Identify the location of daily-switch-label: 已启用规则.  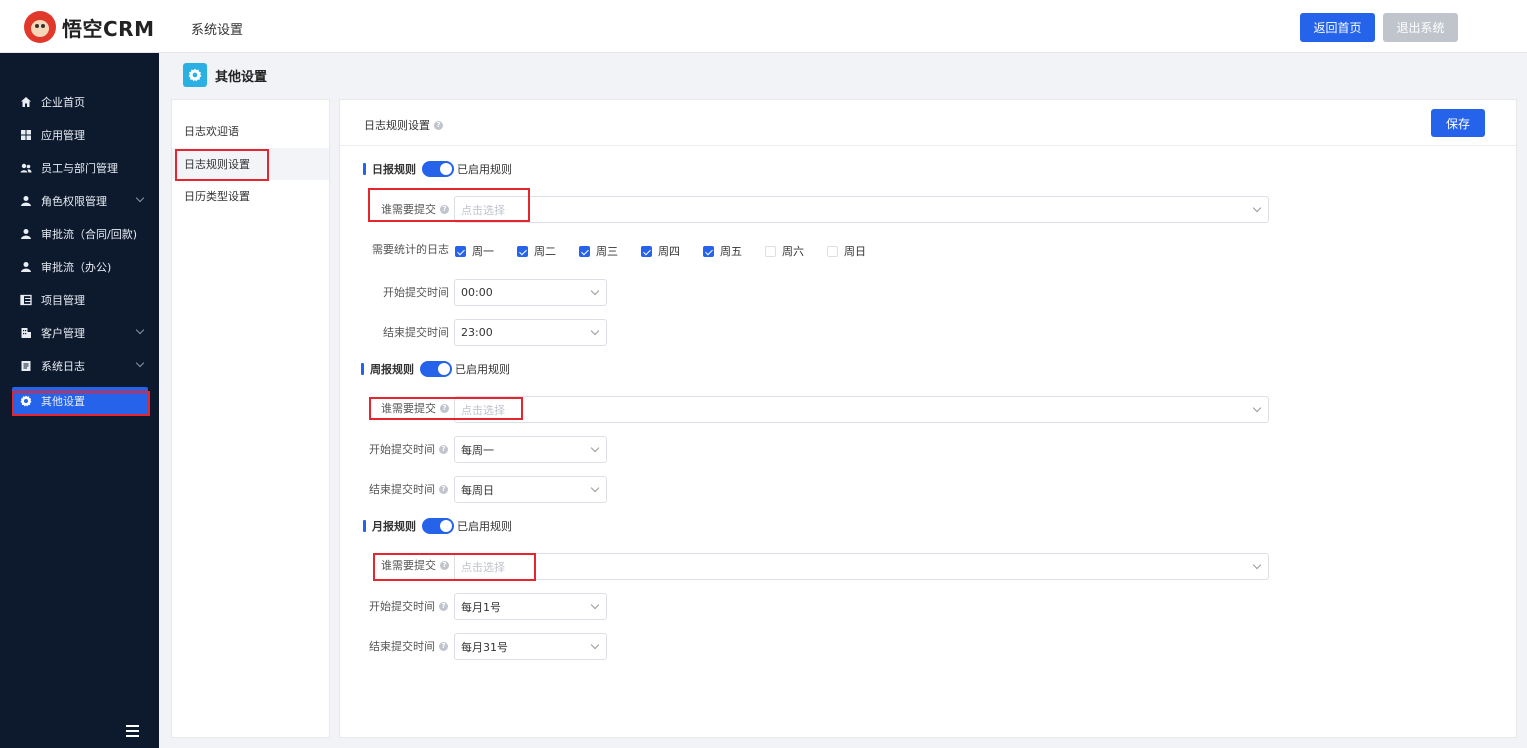
(484, 169).